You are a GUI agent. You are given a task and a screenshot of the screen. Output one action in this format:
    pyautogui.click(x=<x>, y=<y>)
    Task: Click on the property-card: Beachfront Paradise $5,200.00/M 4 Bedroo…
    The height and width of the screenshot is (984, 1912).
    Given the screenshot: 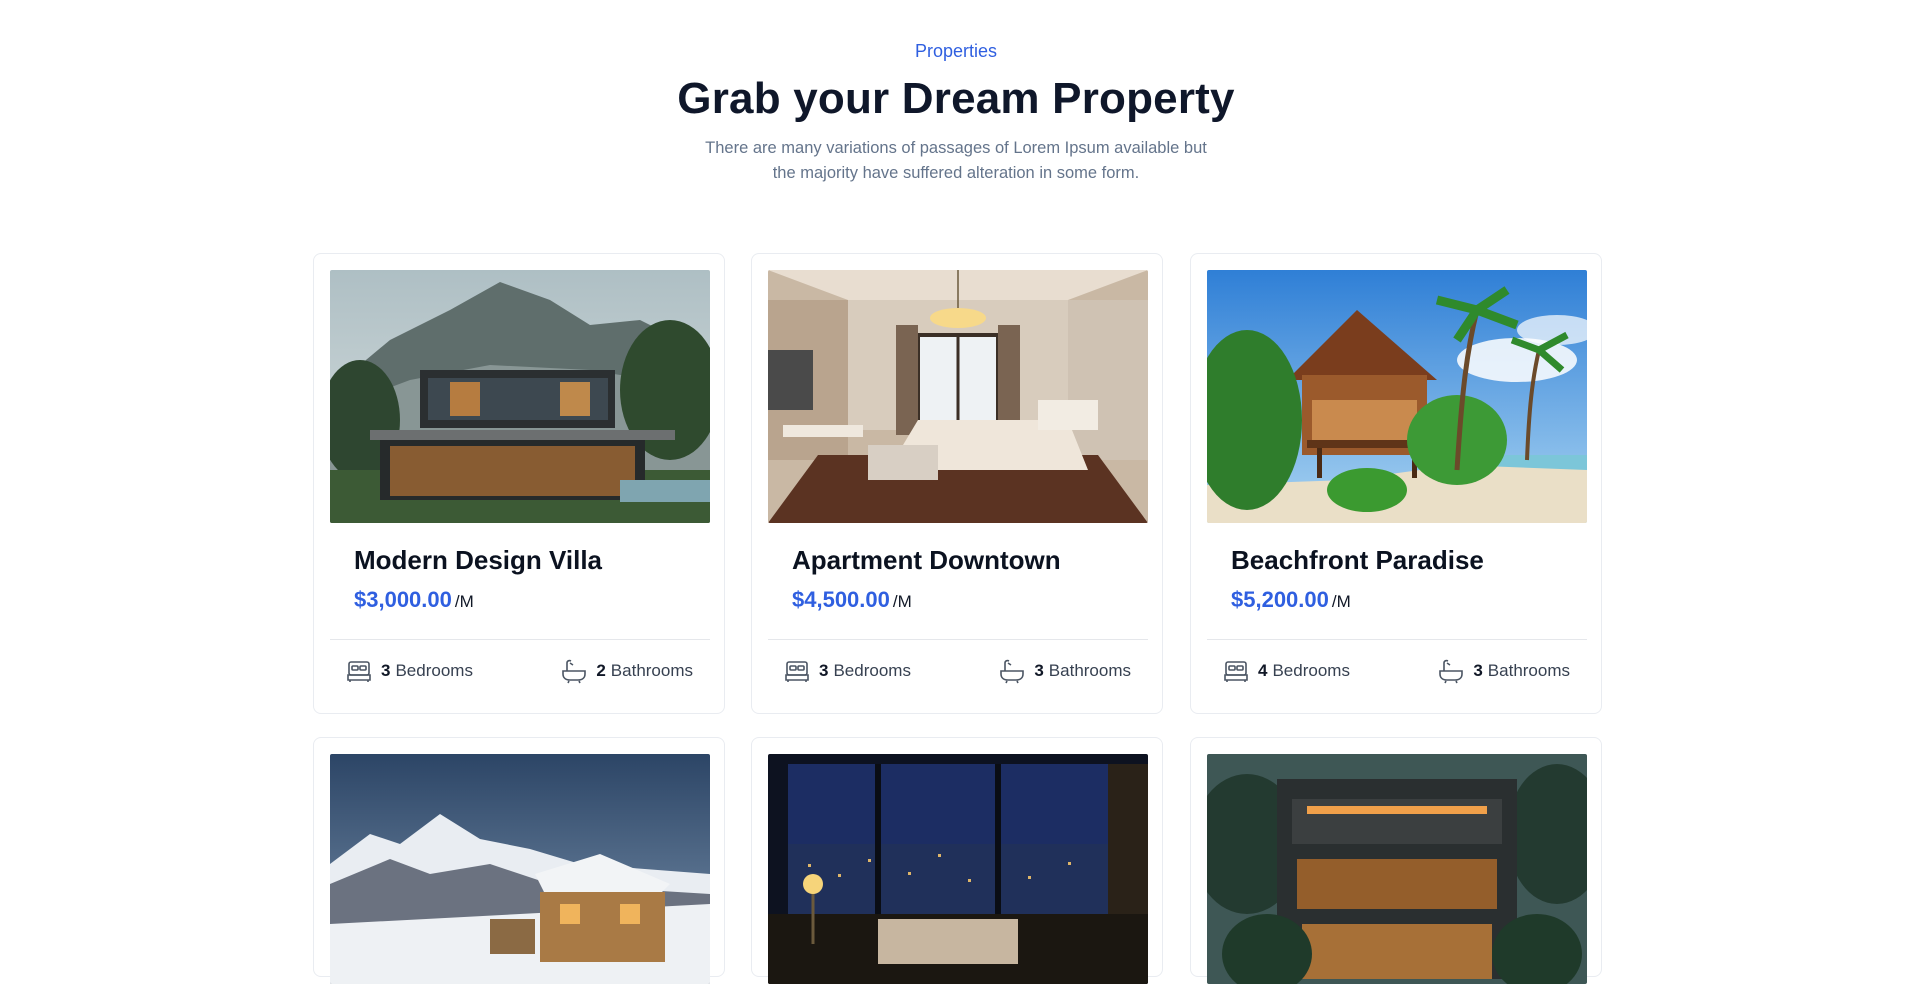 What is the action you would take?
    pyautogui.click(x=1396, y=483)
    